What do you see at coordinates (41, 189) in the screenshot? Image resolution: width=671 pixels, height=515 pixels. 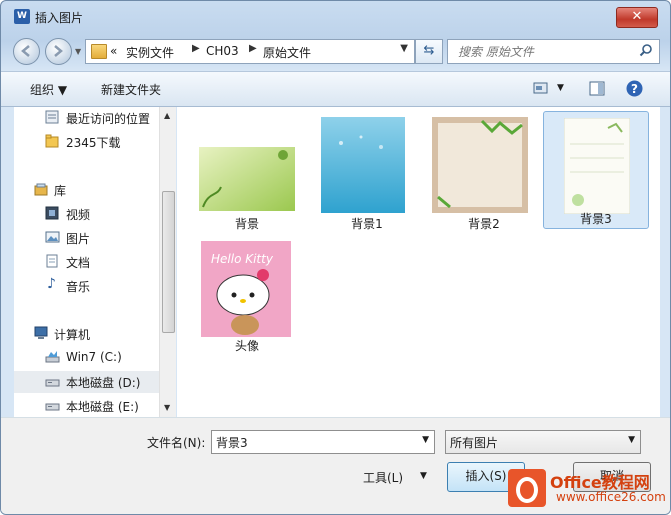 I see `library-icon` at bounding box center [41, 189].